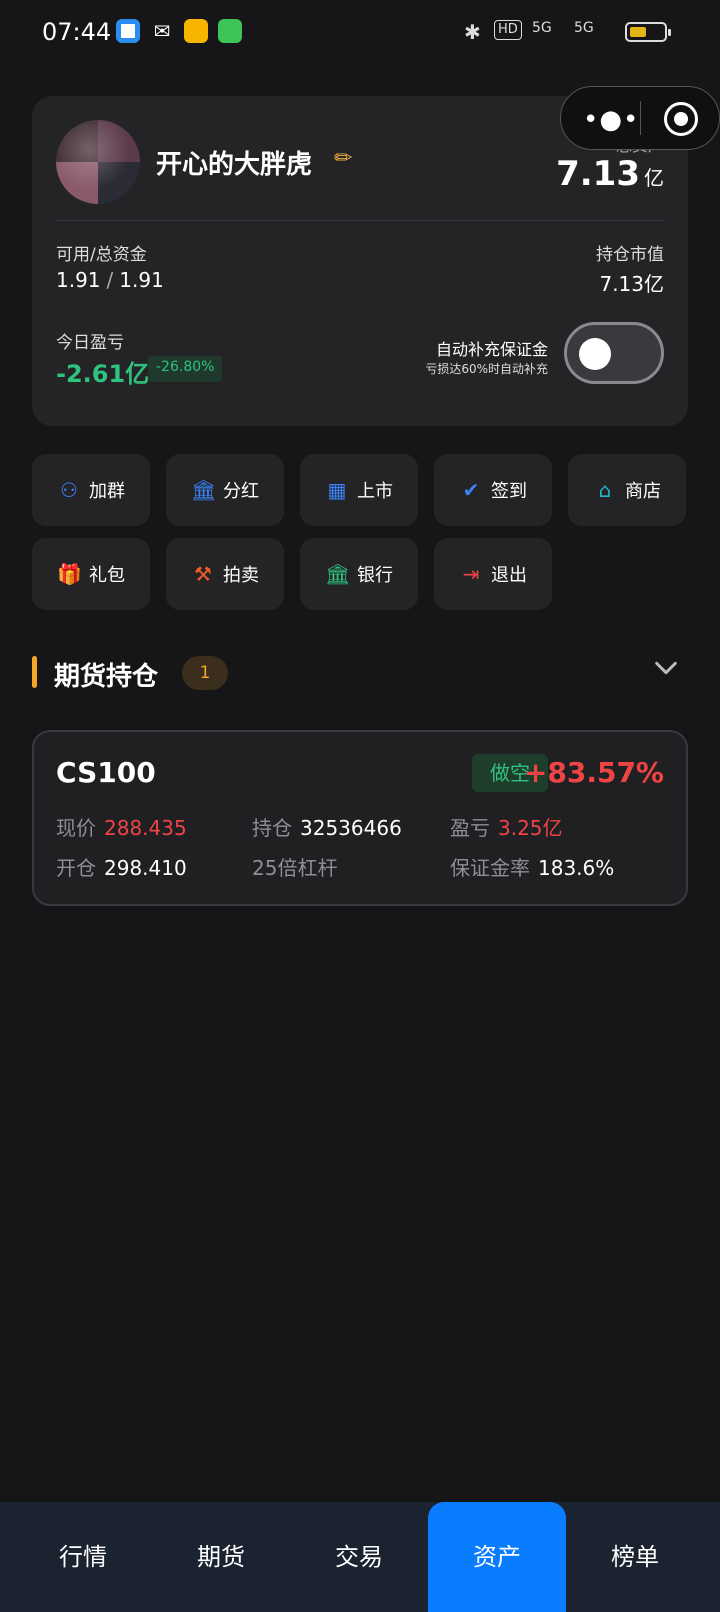  Describe the element at coordinates (630, 255) in the screenshot. I see `market-value-label: 持仓市值` at that location.